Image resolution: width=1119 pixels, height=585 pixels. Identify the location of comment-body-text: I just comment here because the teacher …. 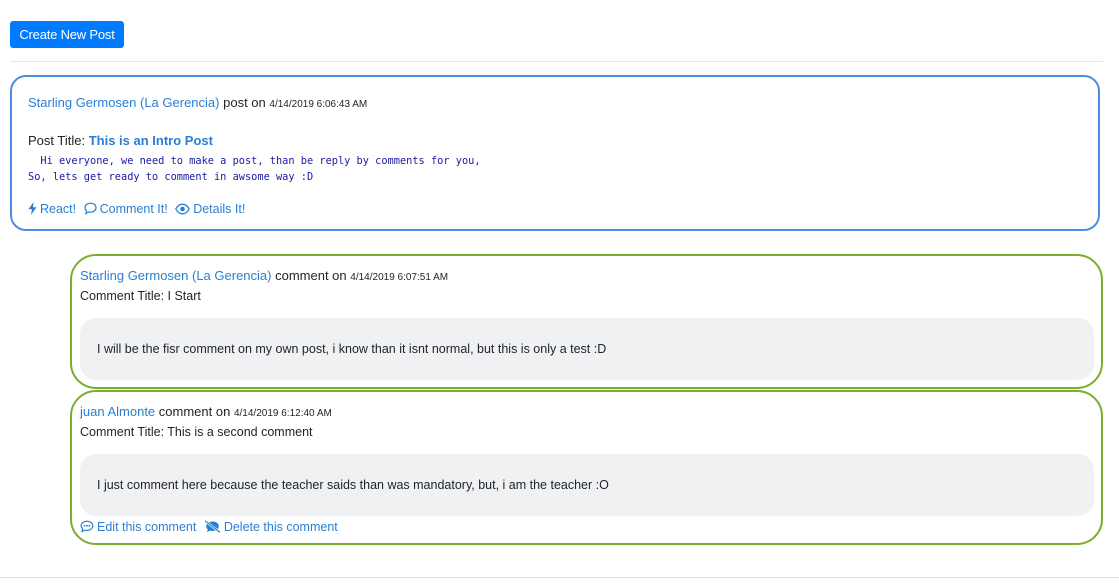
(353, 485).